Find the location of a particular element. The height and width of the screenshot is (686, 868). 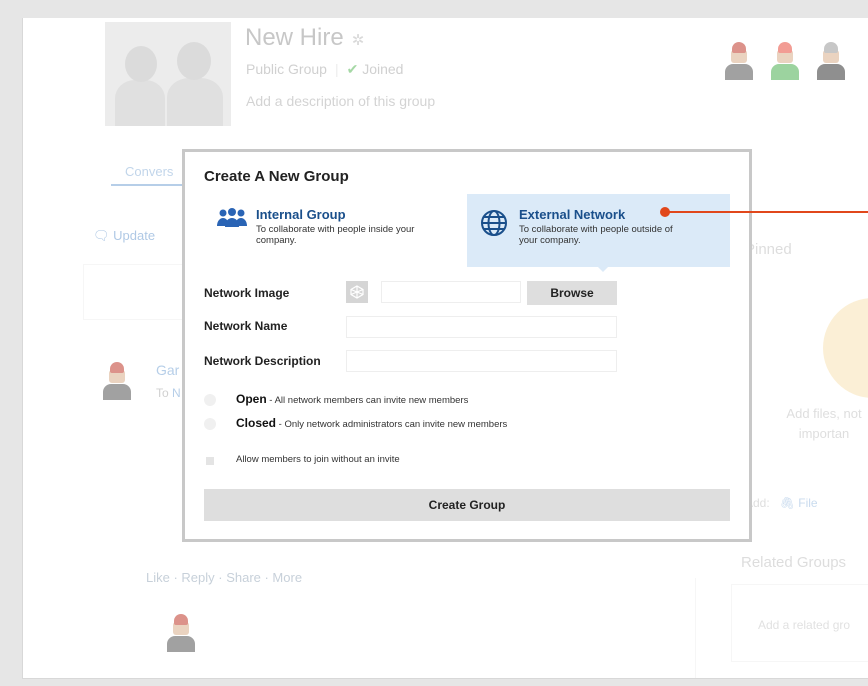

internal-group-label: Internal Group is located at coordinates (301, 214).